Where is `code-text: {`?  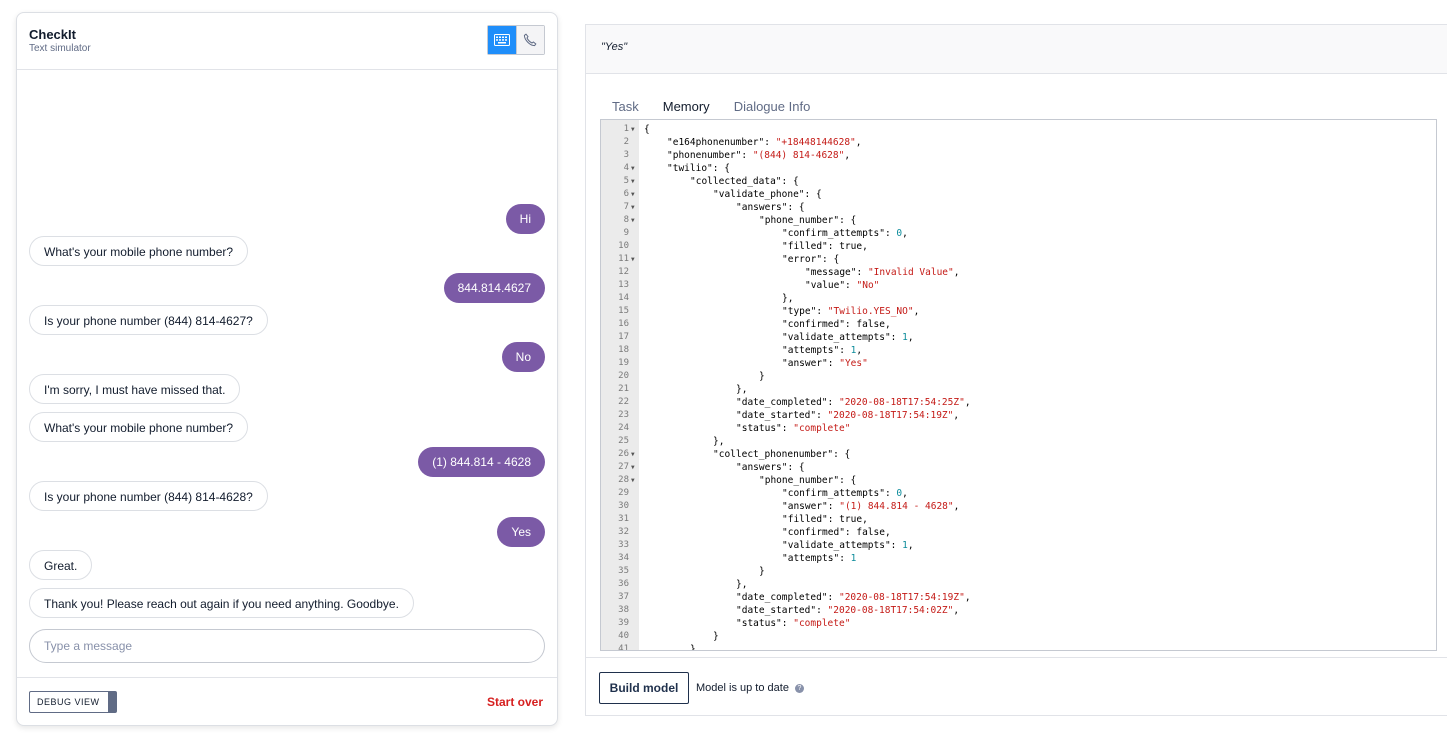 code-text: { is located at coordinates (647, 129).